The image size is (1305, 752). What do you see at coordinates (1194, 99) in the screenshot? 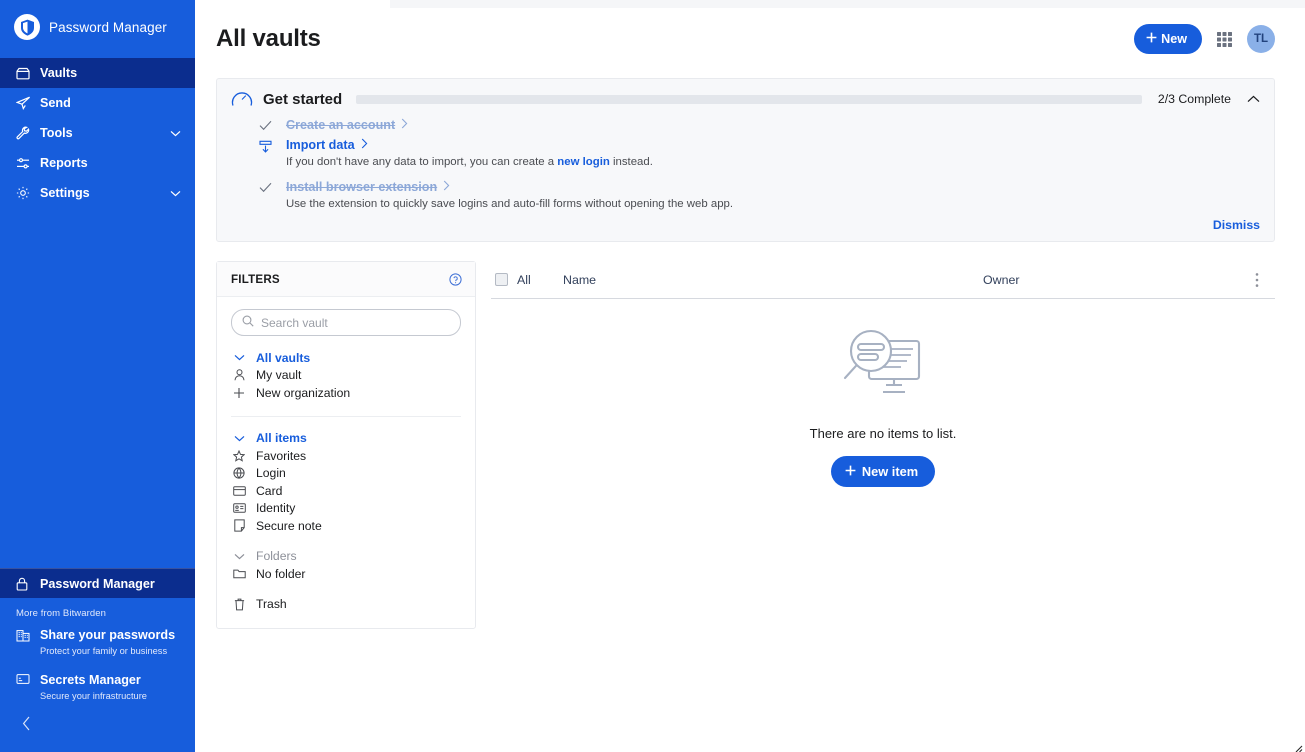
I see `get-started-status: 2/3 Complete` at bounding box center [1194, 99].